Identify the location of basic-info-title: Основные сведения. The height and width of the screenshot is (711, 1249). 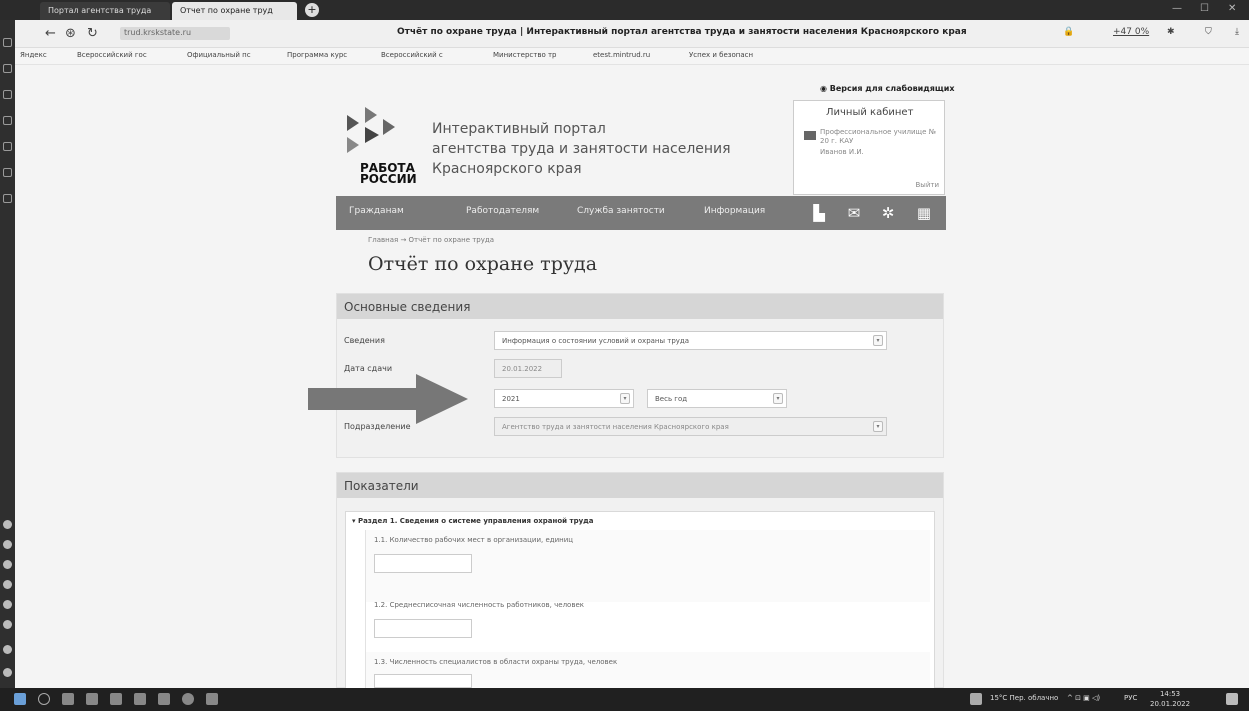
(640, 306).